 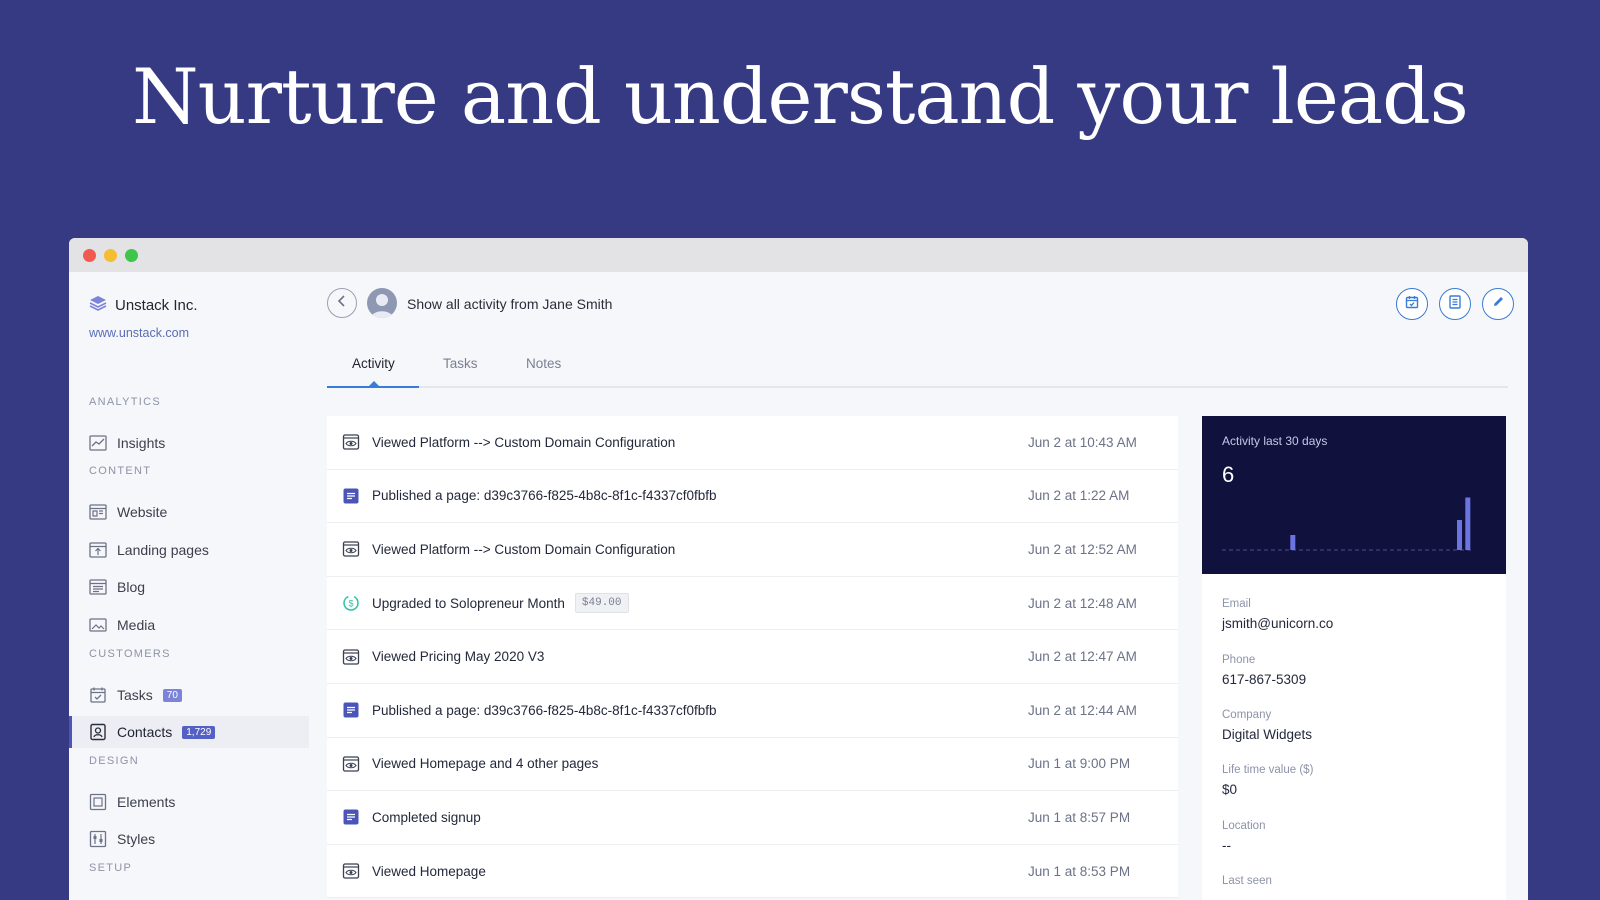 What do you see at coordinates (1082, 442) in the screenshot?
I see `activity-timestamp: Jun 2 at 10:43 AM` at bounding box center [1082, 442].